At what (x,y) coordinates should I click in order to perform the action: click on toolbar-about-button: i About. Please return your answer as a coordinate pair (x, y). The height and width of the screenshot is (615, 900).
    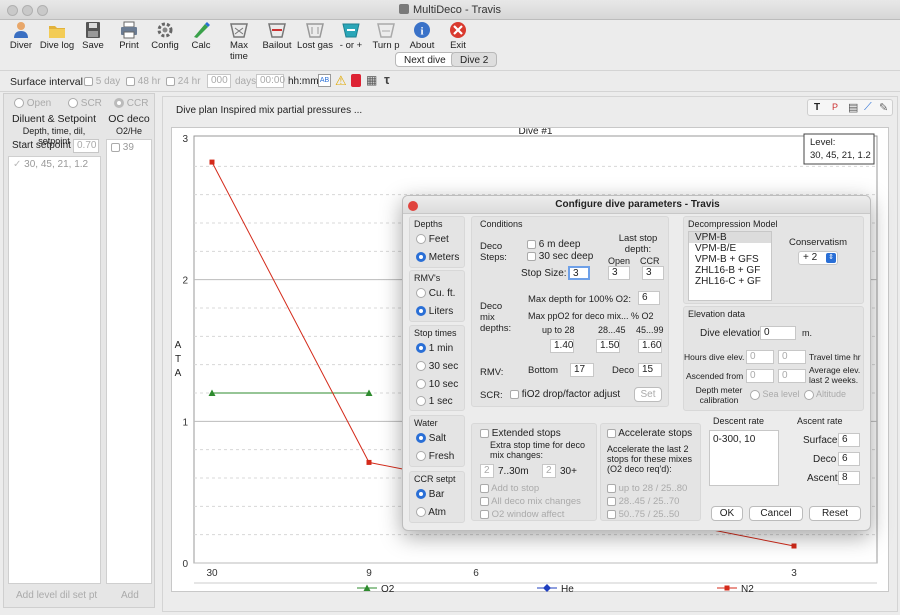
    Looking at the image, I should click on (422, 36).